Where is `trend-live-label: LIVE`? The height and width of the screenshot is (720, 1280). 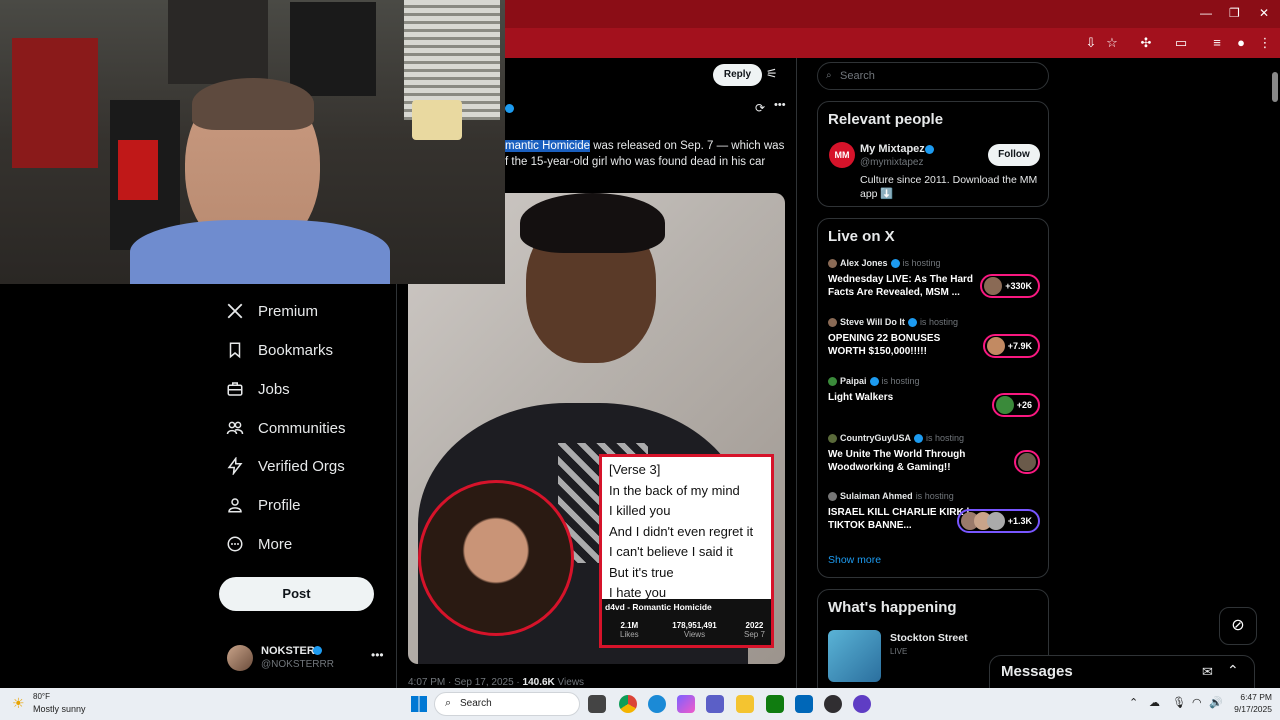
trend-live-label: LIVE is located at coordinates (899, 651).